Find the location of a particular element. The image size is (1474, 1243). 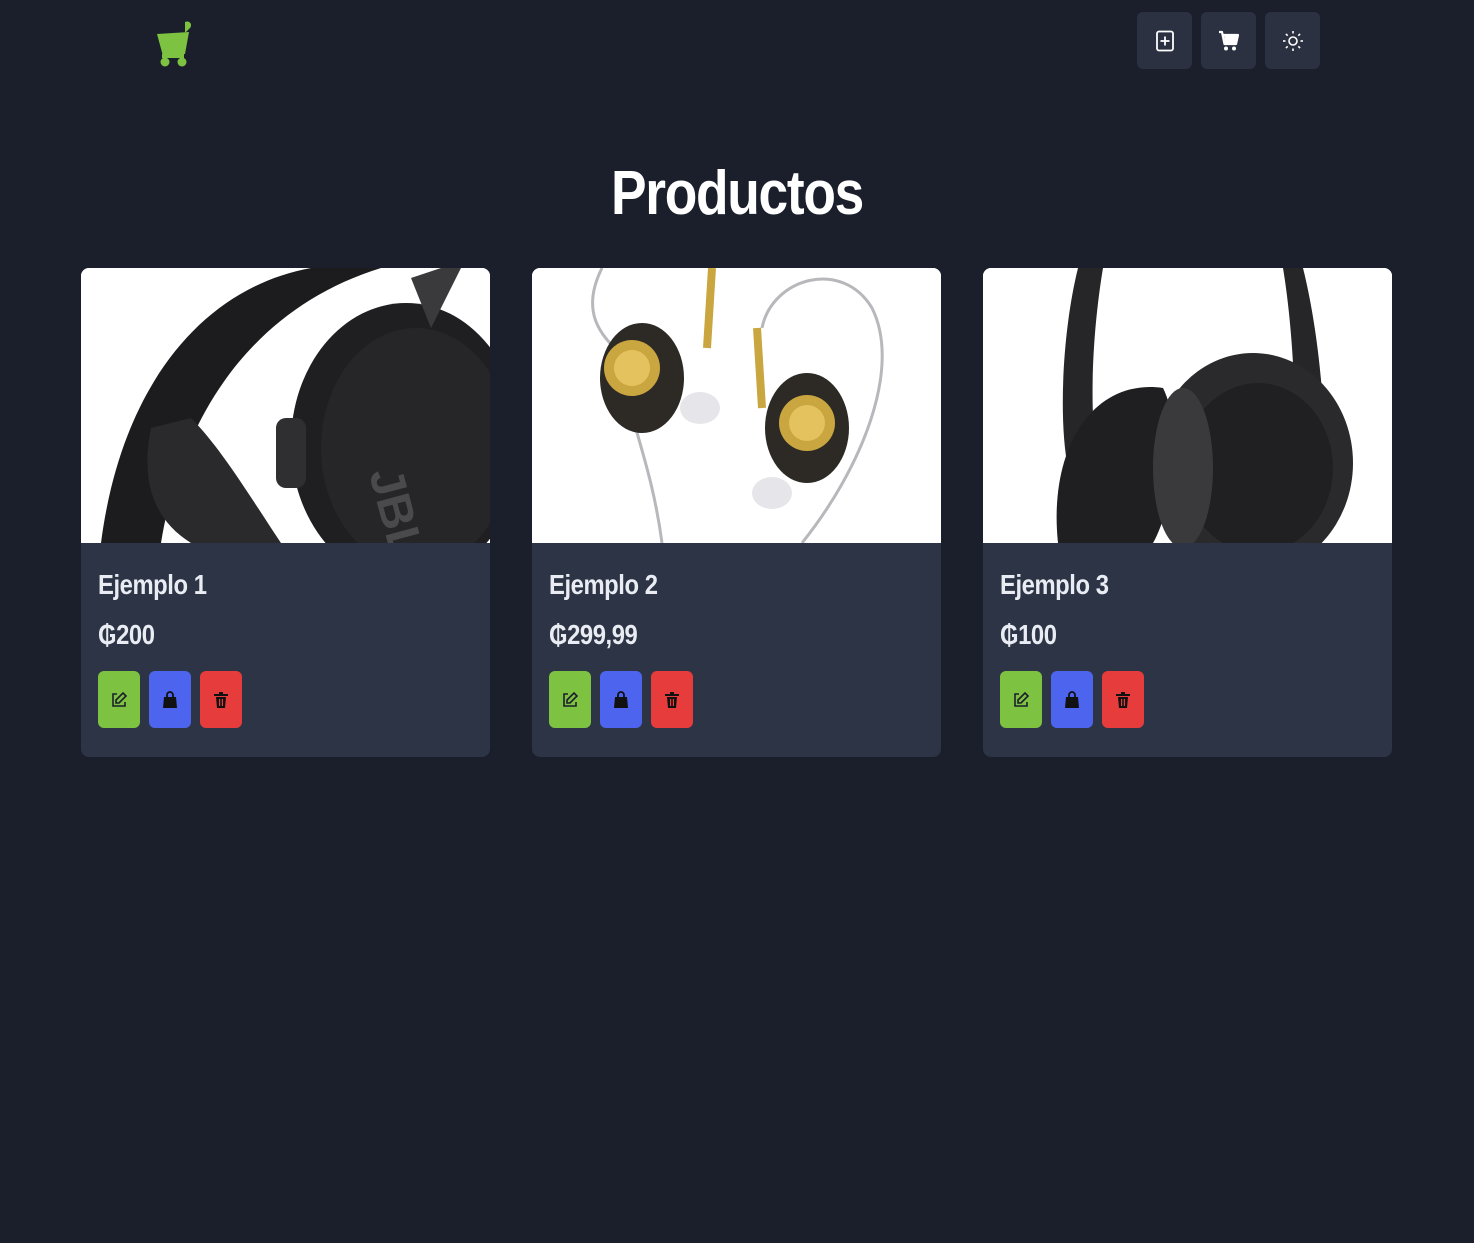

page-title: Productos is located at coordinates (737, 193).